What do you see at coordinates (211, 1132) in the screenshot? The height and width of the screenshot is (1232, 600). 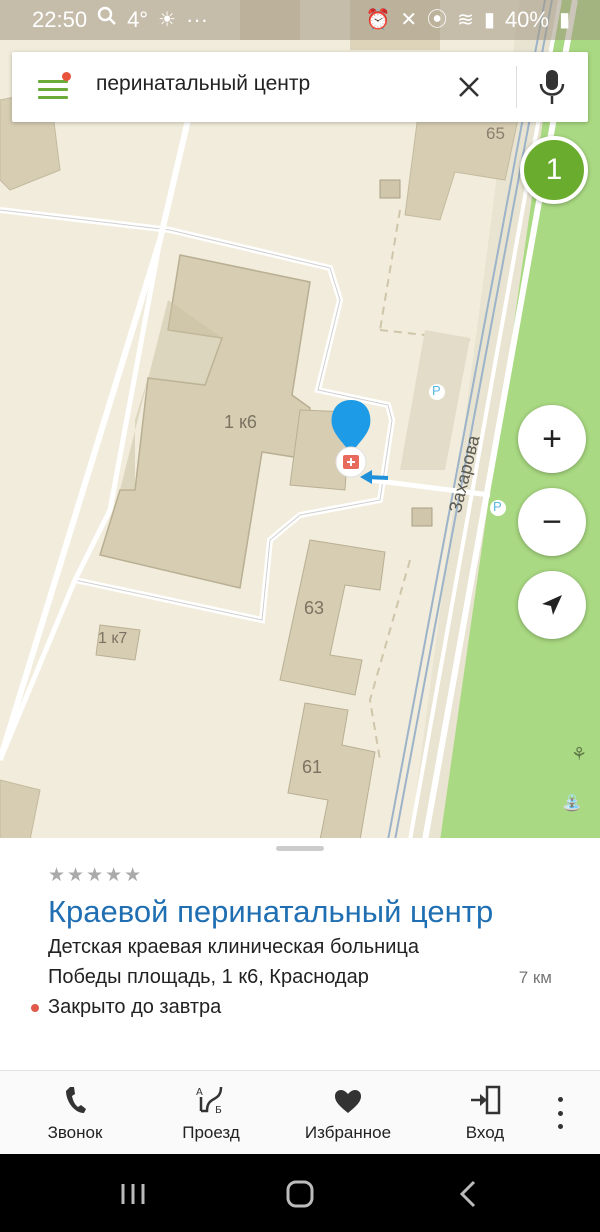 I see `route-label: Проезд` at bounding box center [211, 1132].